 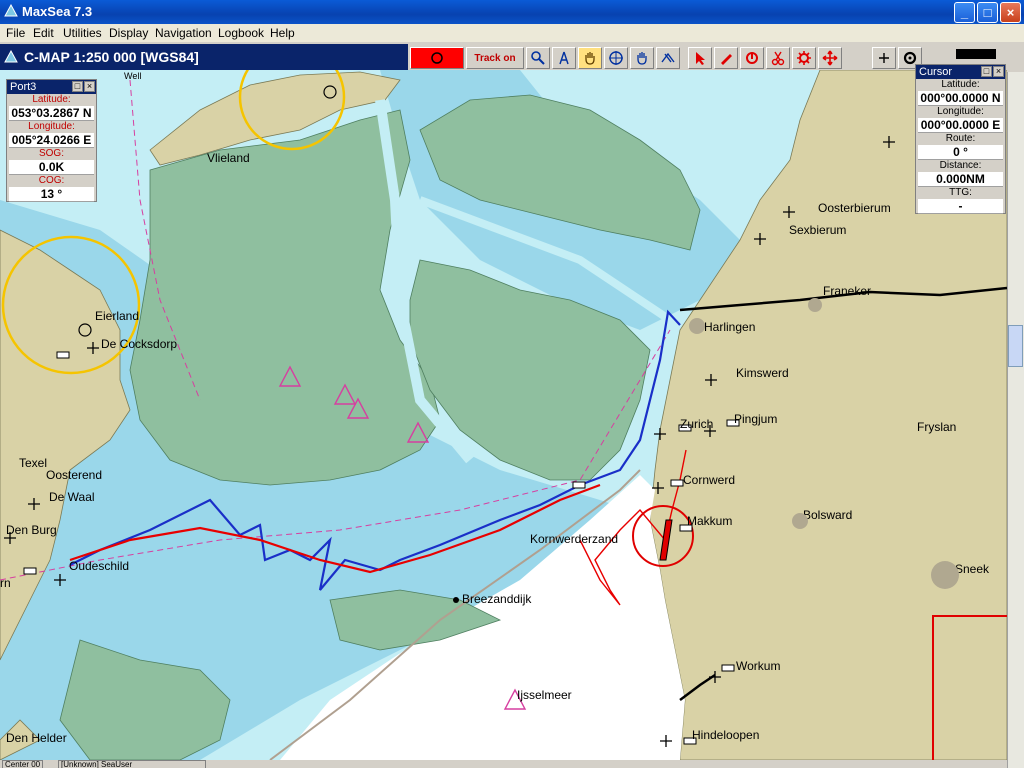 What do you see at coordinates (33, 463) in the screenshot?
I see `place-texel: Texel` at bounding box center [33, 463].